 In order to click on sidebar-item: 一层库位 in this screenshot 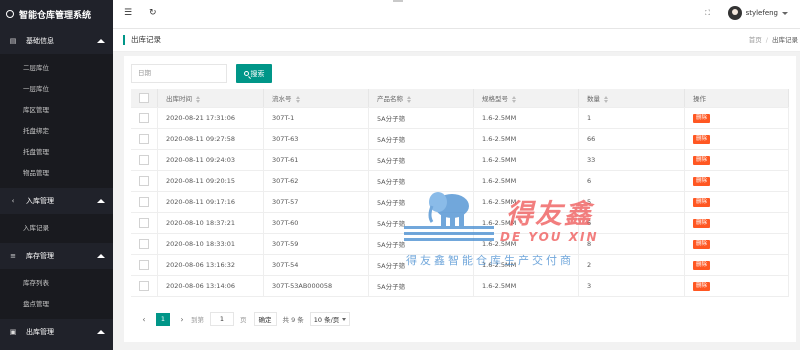, I will do `click(56, 89)`.